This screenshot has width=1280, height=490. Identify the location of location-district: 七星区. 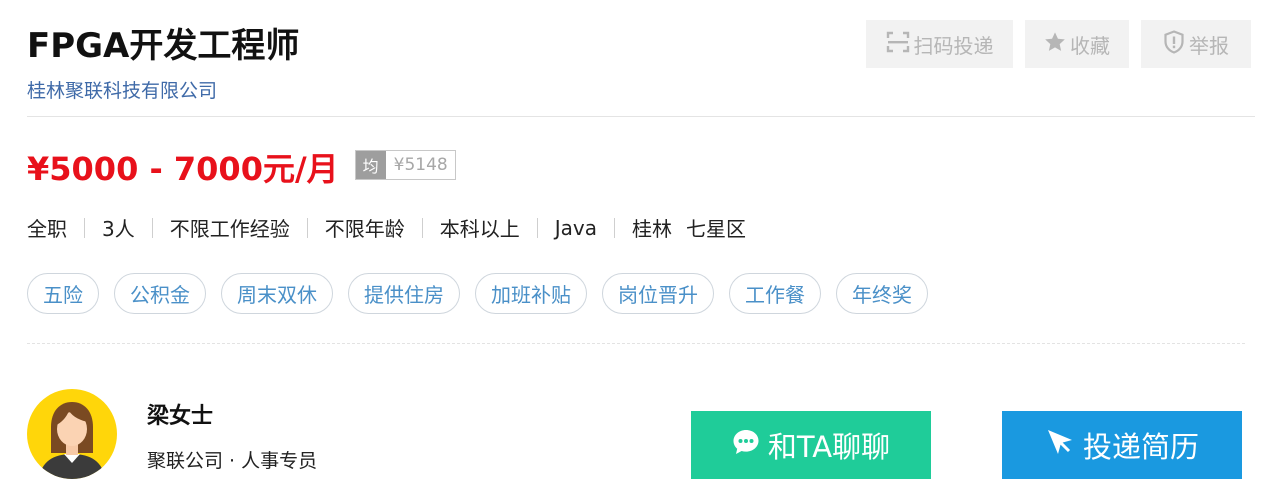
(715, 229).